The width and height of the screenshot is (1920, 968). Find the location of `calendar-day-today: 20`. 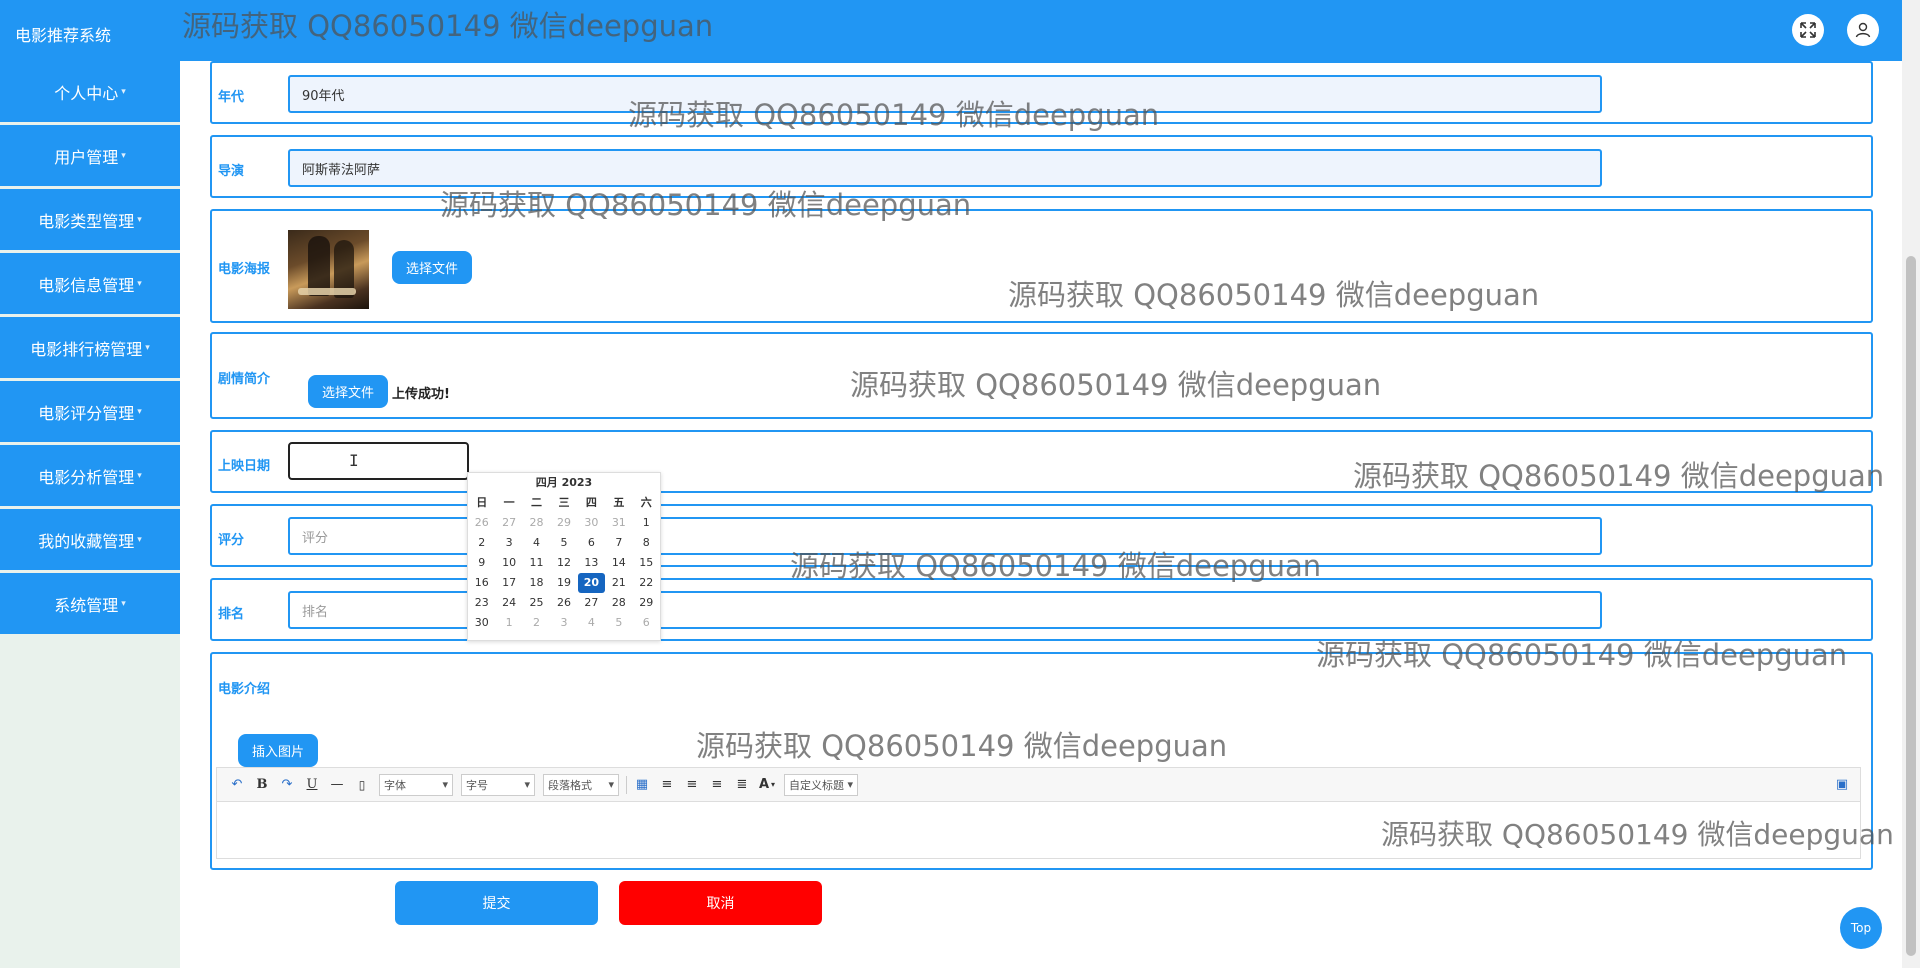

calendar-day-today: 20 is located at coordinates (591, 583).